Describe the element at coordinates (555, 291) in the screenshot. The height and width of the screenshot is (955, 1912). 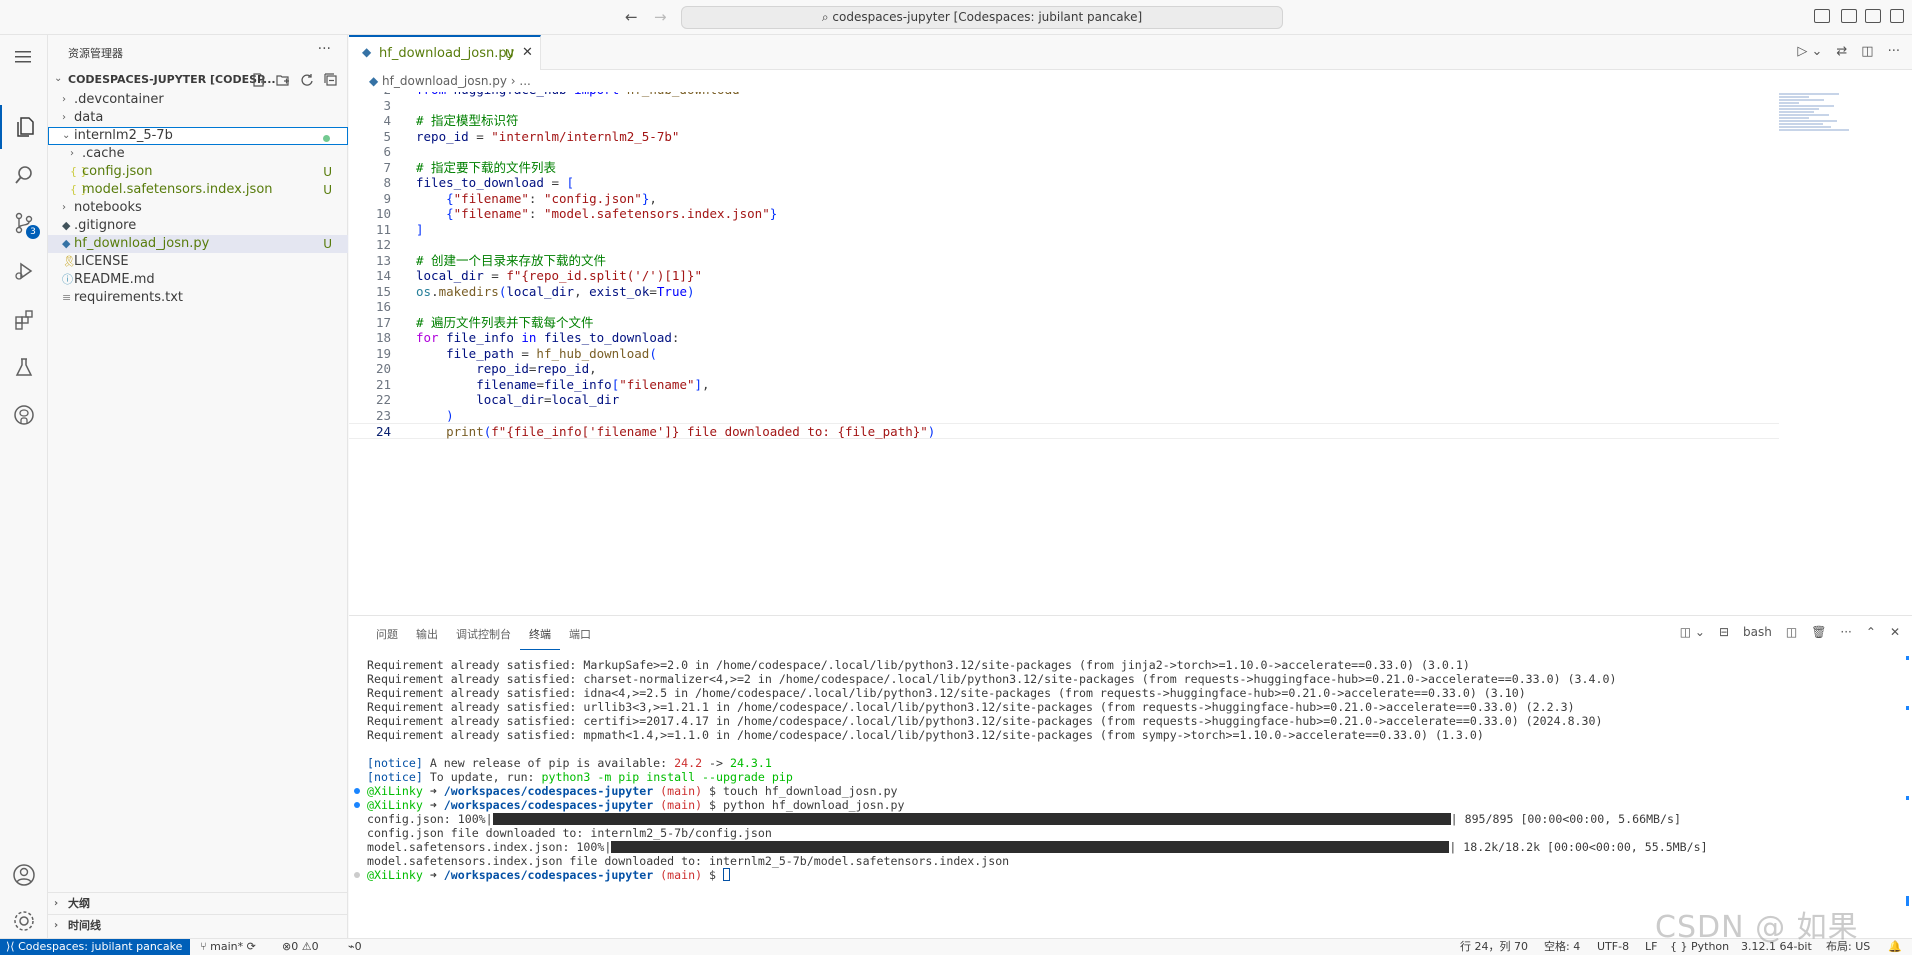
I see `code-text: os.makedirs(local_dir, exist_ok=True)` at that location.